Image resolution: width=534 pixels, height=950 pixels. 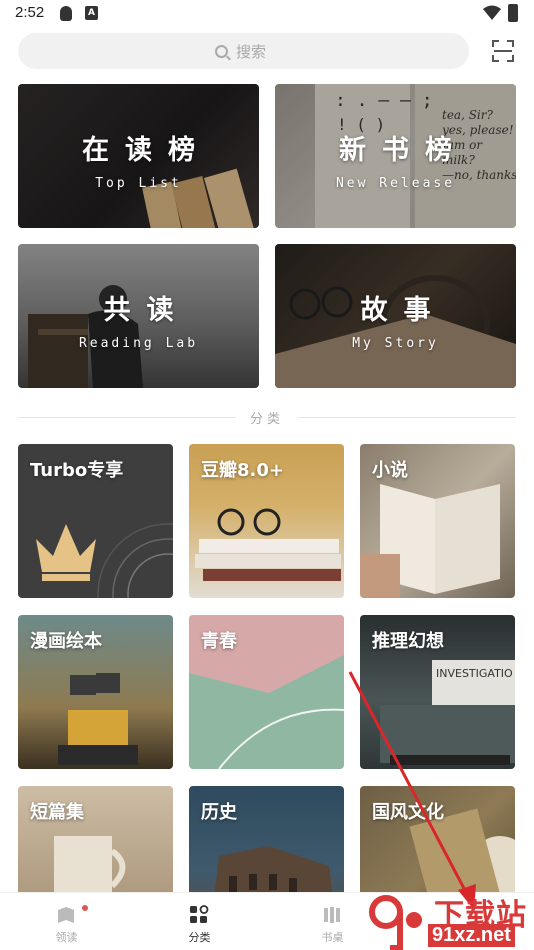 What do you see at coordinates (395, 922) in the screenshot?
I see `watermark-logo` at bounding box center [395, 922].